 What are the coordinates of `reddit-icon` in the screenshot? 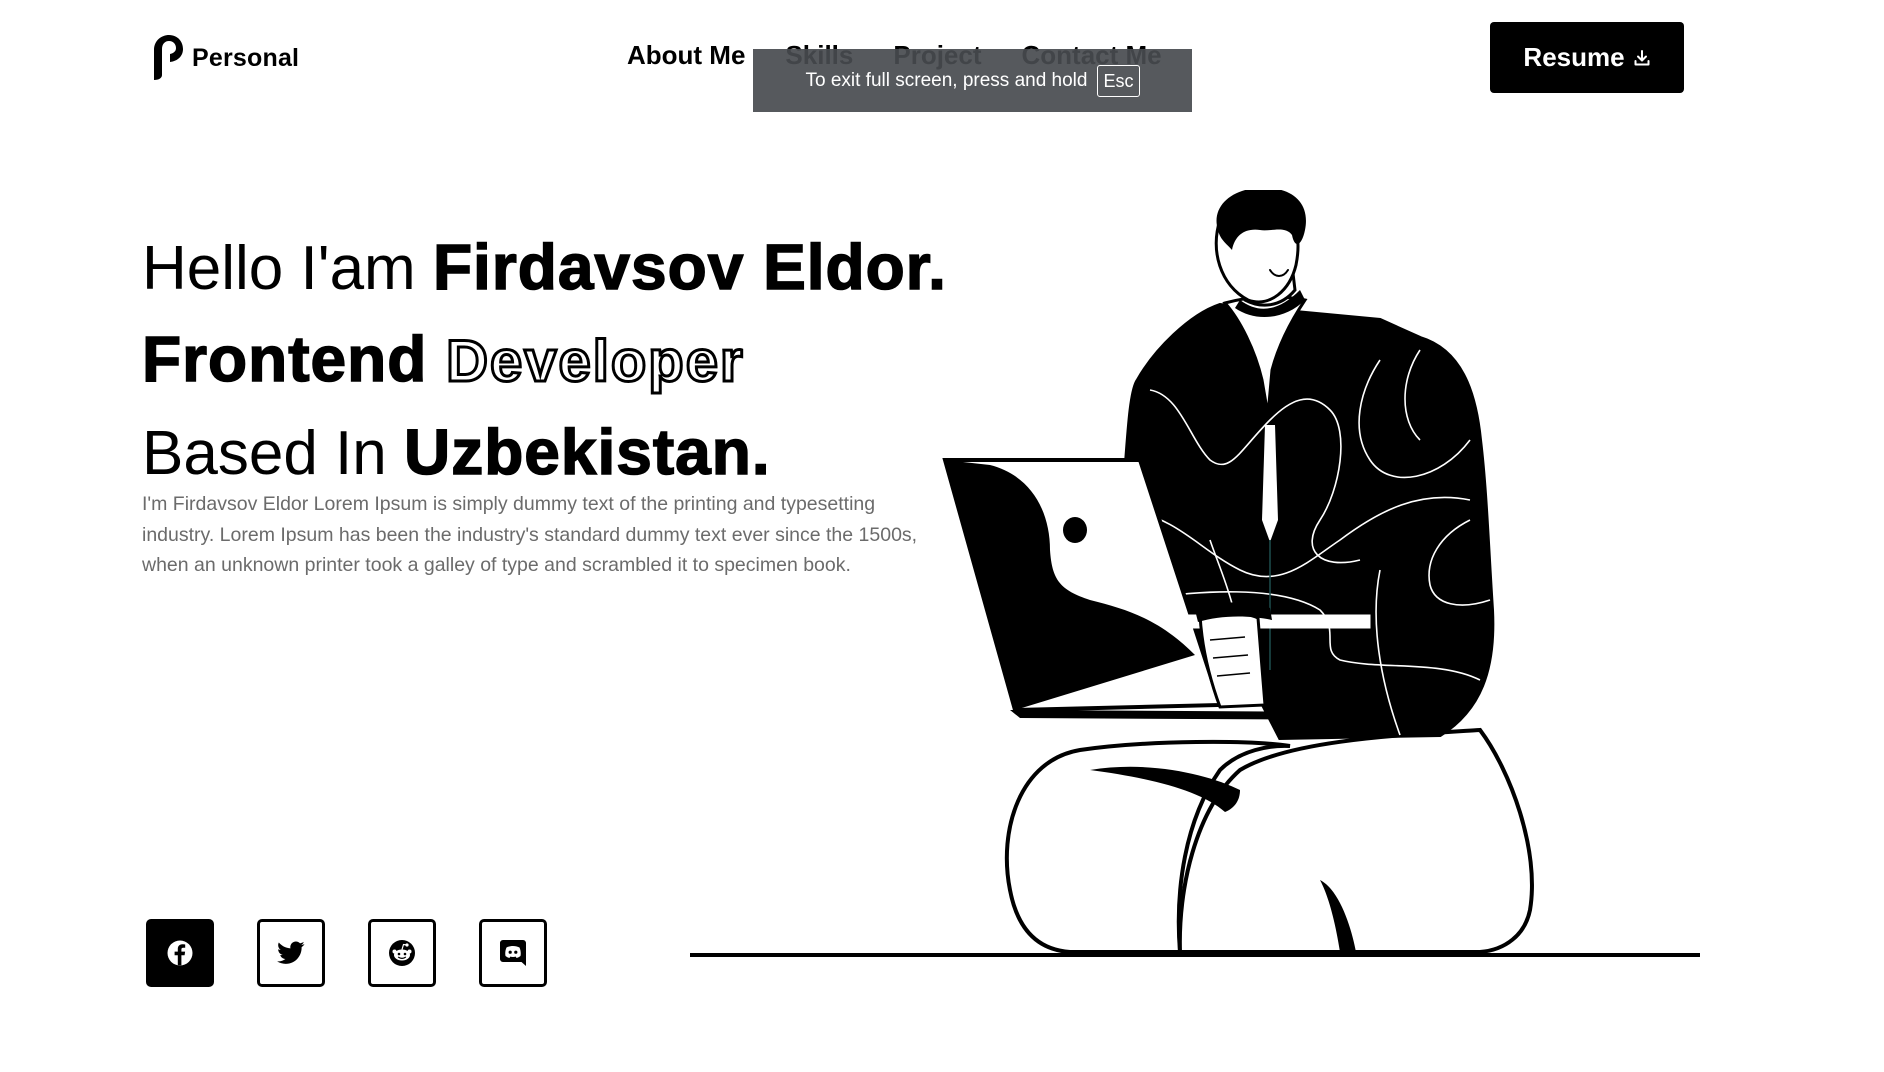 It's located at (402, 953).